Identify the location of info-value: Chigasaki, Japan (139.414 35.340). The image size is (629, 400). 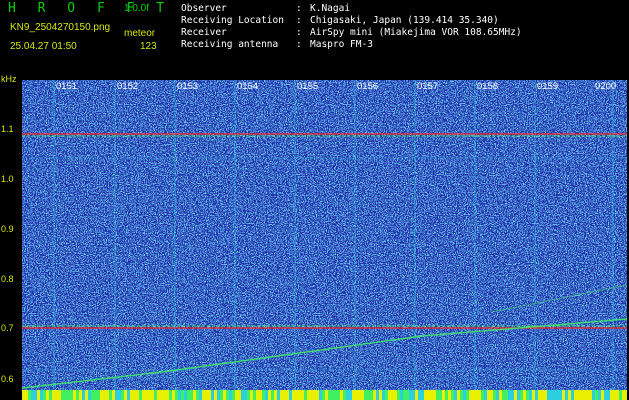
(404, 20).